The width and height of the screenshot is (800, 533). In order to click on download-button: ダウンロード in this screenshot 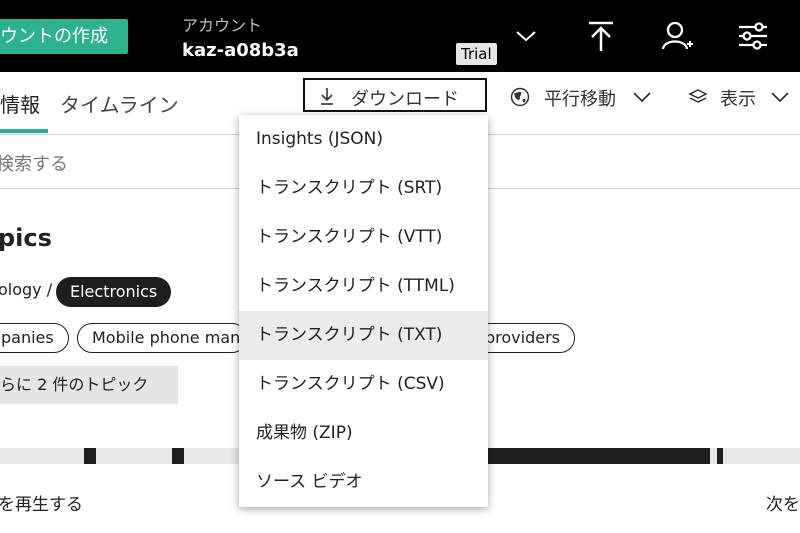, I will do `click(395, 95)`.